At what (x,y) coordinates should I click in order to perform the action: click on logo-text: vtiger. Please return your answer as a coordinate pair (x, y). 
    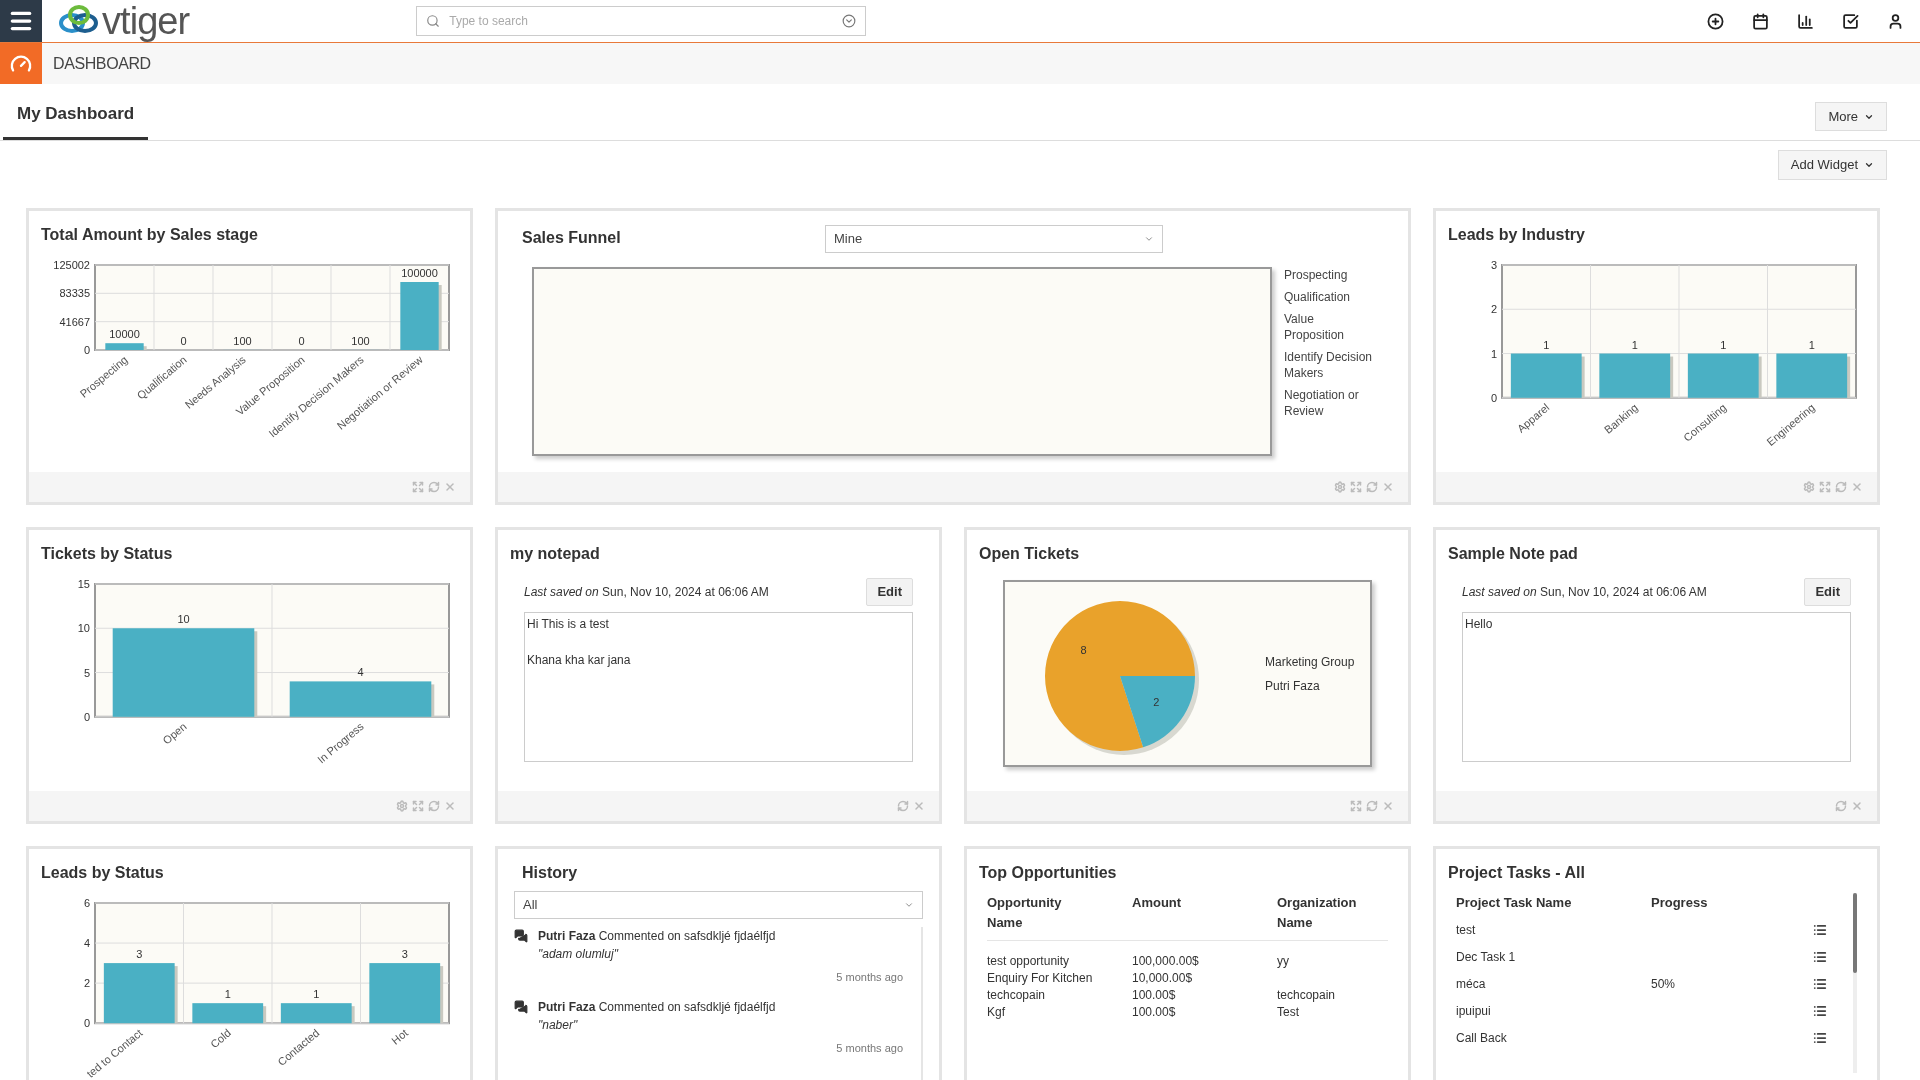
    Looking at the image, I should click on (146, 21).